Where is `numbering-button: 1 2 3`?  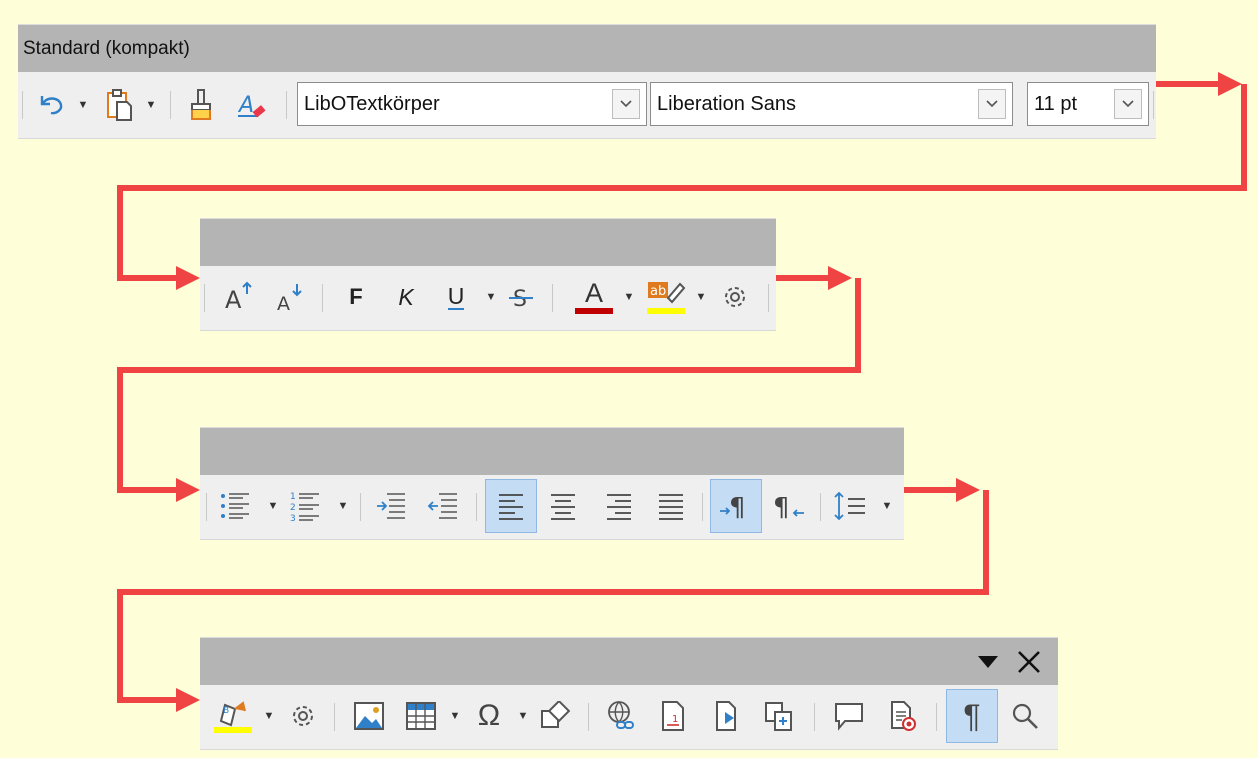
numbering-button: 1 2 3 is located at coordinates (305, 506).